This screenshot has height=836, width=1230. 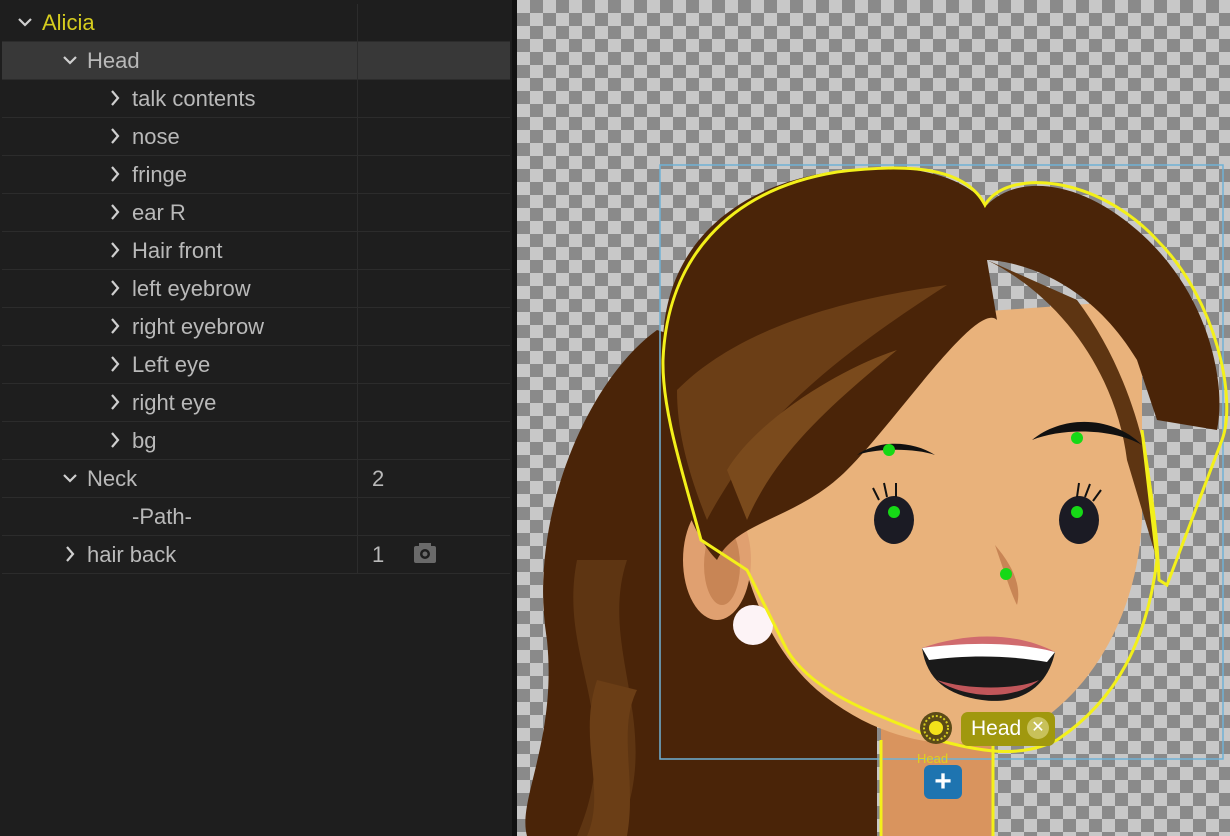 What do you see at coordinates (894, 520) in the screenshot?
I see `left-eye` at bounding box center [894, 520].